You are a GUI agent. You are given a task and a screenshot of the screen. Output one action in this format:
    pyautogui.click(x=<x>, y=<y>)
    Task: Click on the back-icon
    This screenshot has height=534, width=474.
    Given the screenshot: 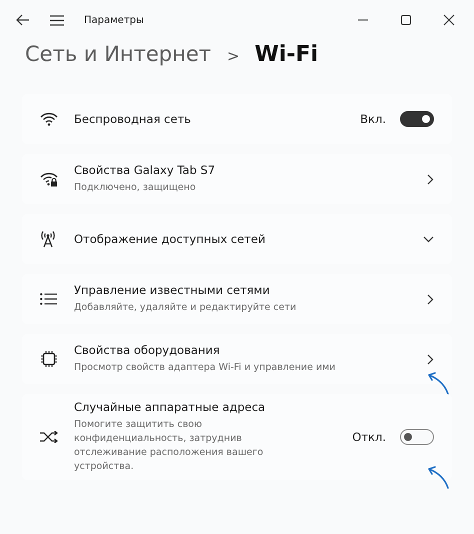 What is the action you would take?
    pyautogui.click(x=23, y=20)
    